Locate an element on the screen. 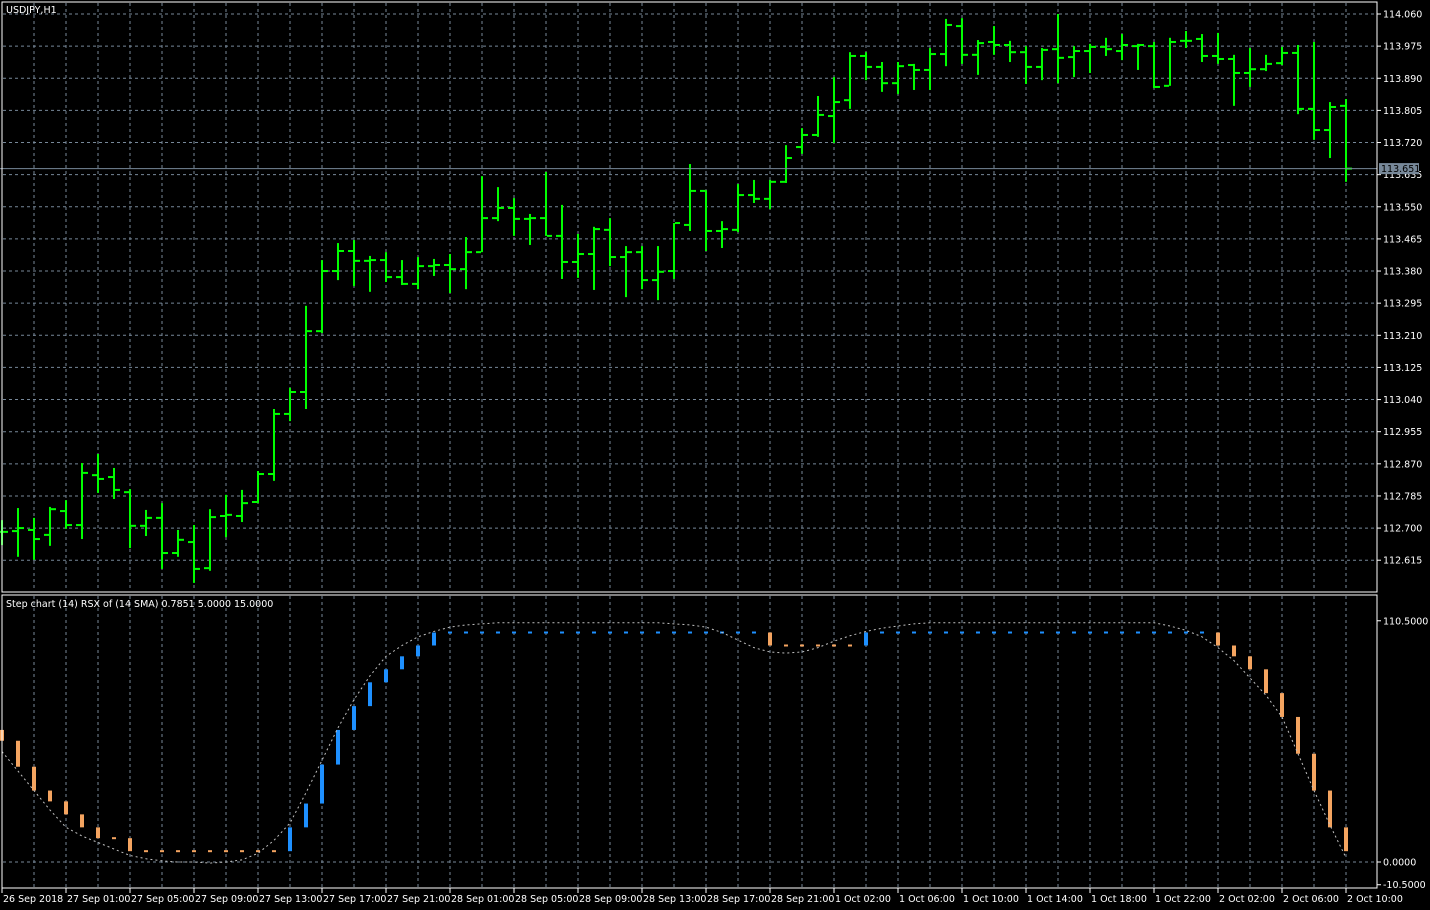 The height and width of the screenshot is (910, 1430). time-tick-label: 27 Sep 21:00 is located at coordinates (418, 899).